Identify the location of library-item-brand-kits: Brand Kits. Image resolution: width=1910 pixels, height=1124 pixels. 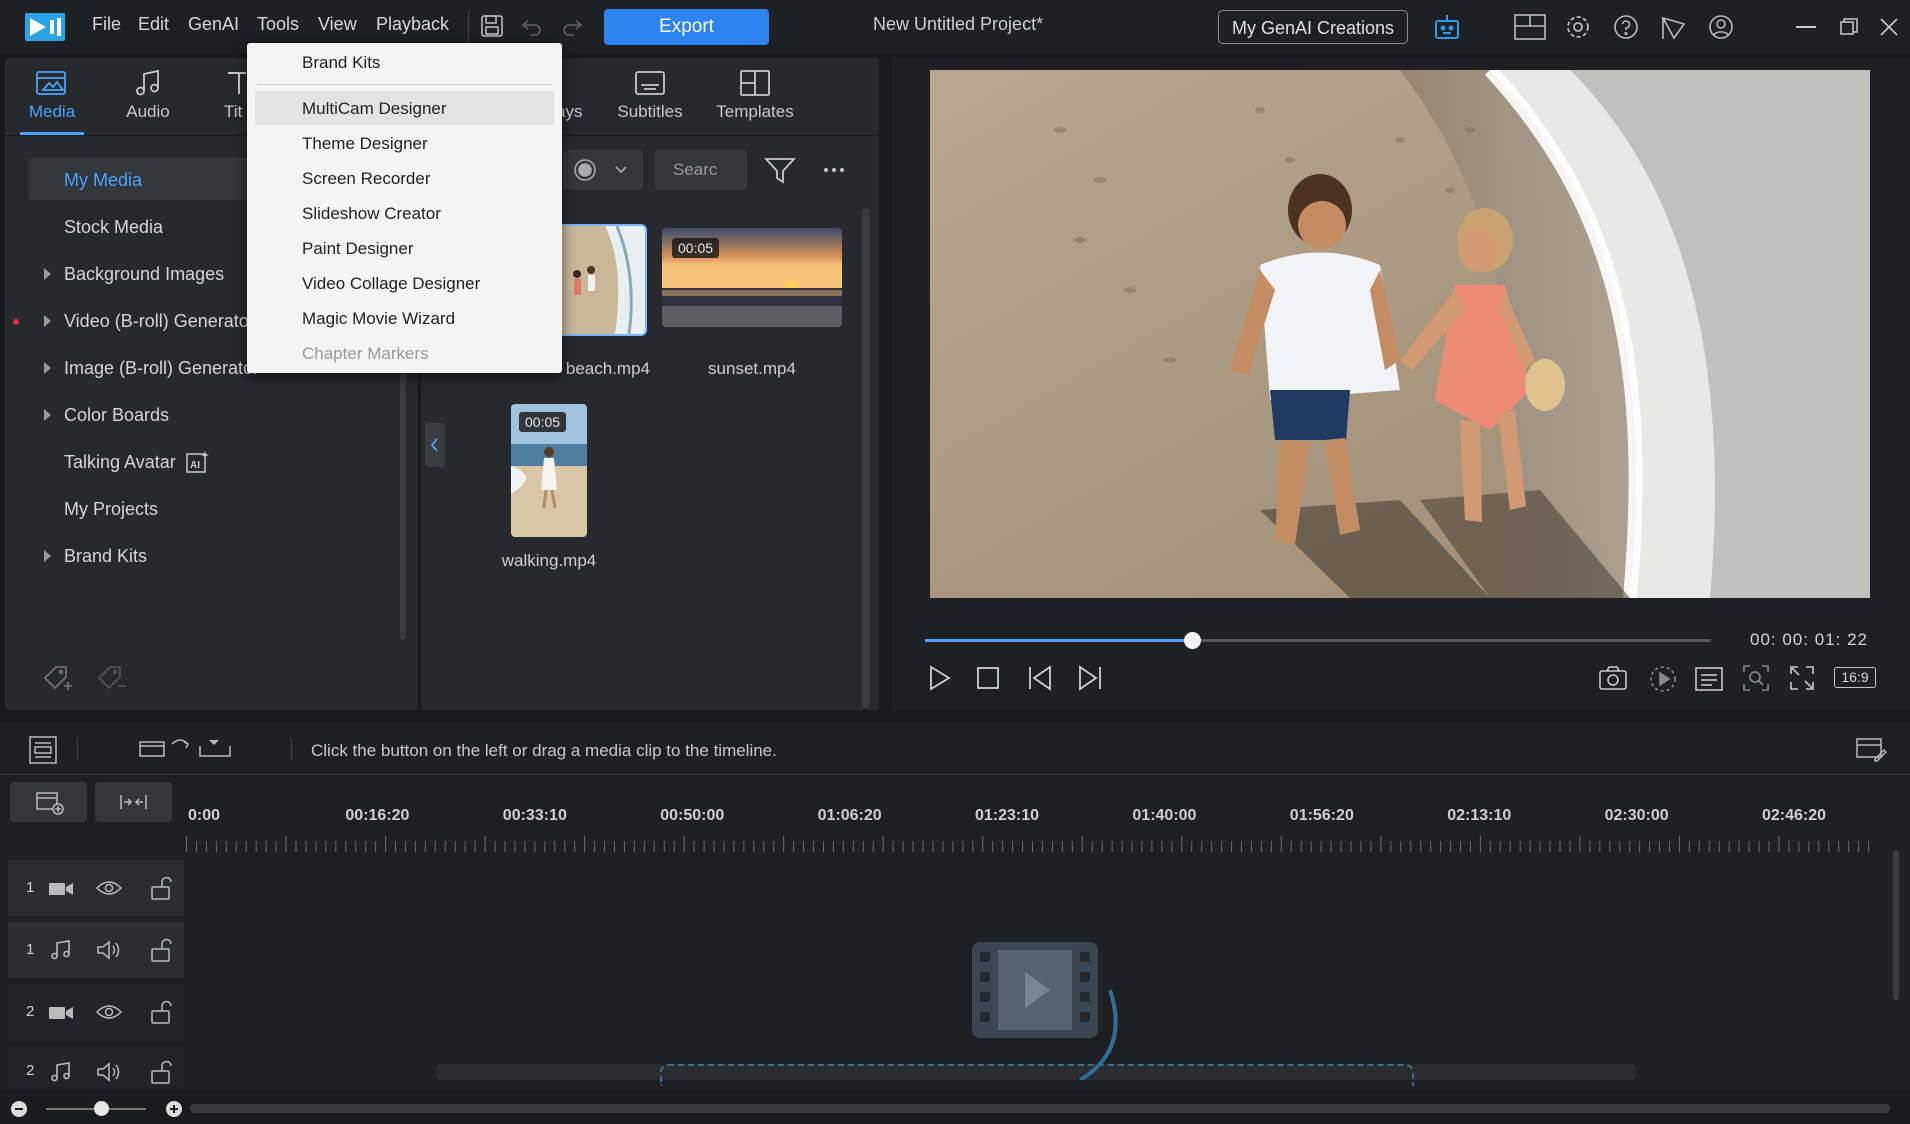
(105, 556).